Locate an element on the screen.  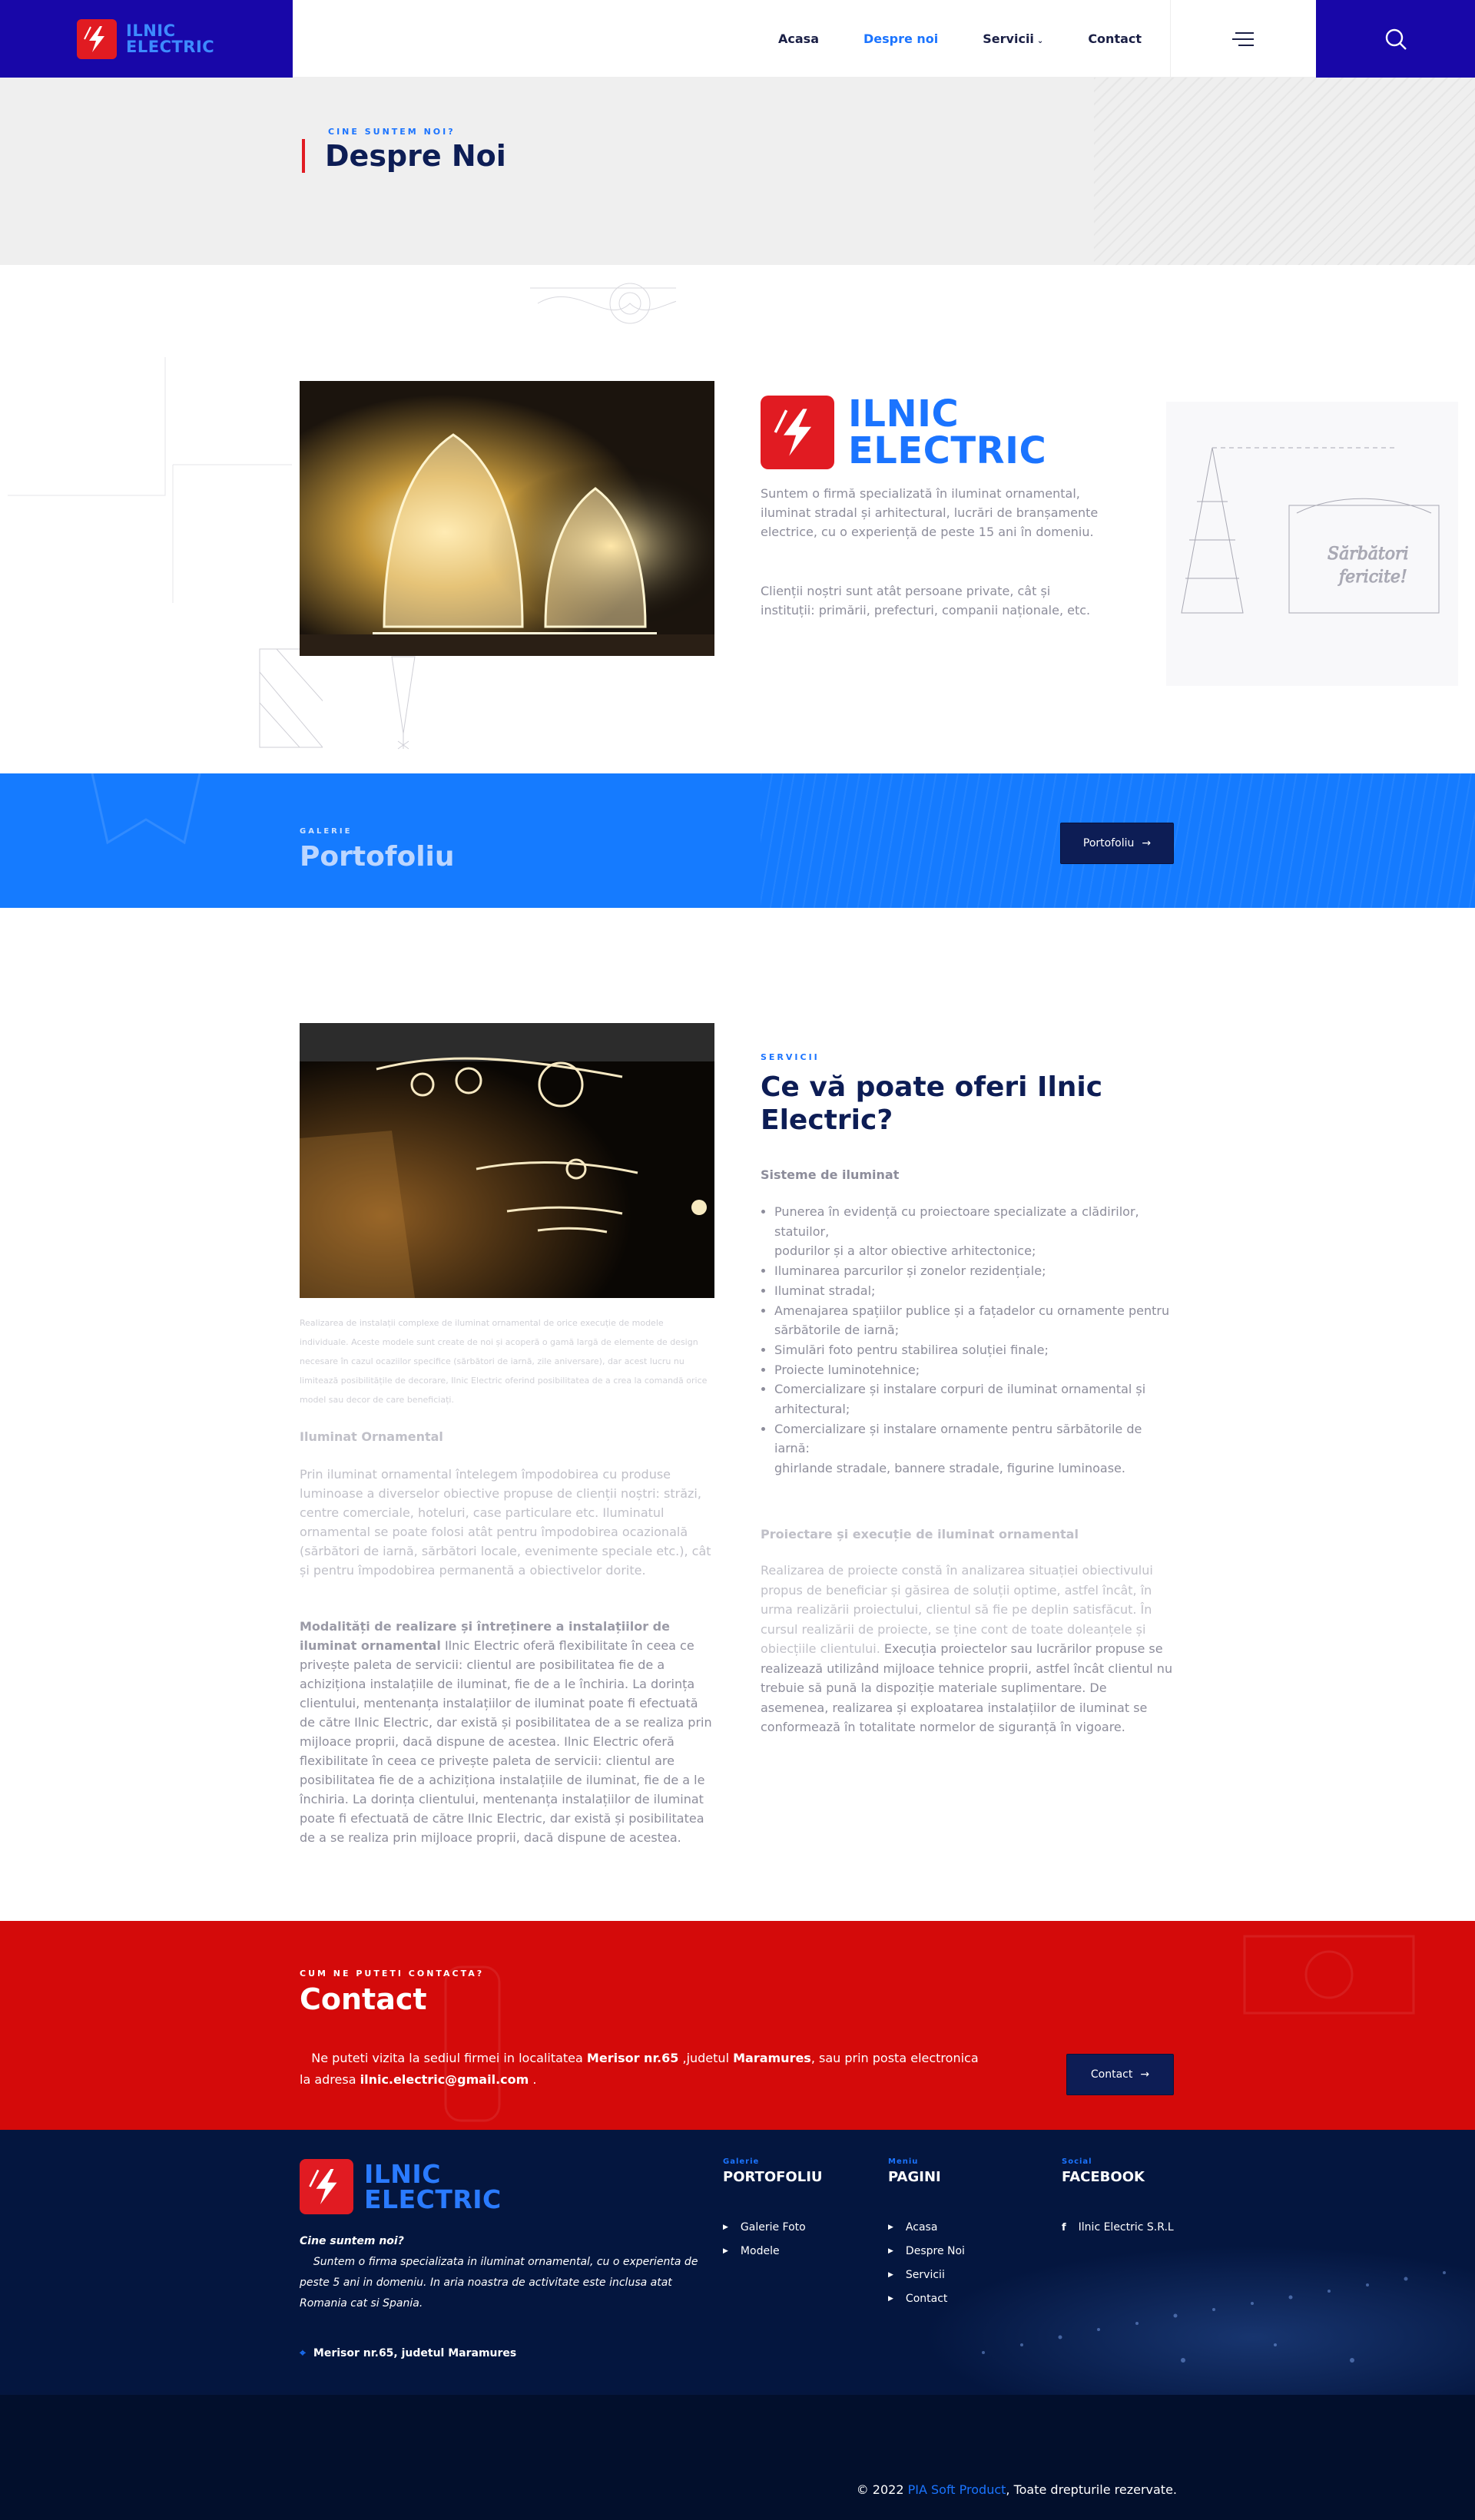
services-title: Ce vă poate oferi Ilnic Electric? is located at coordinates (932, 1104).